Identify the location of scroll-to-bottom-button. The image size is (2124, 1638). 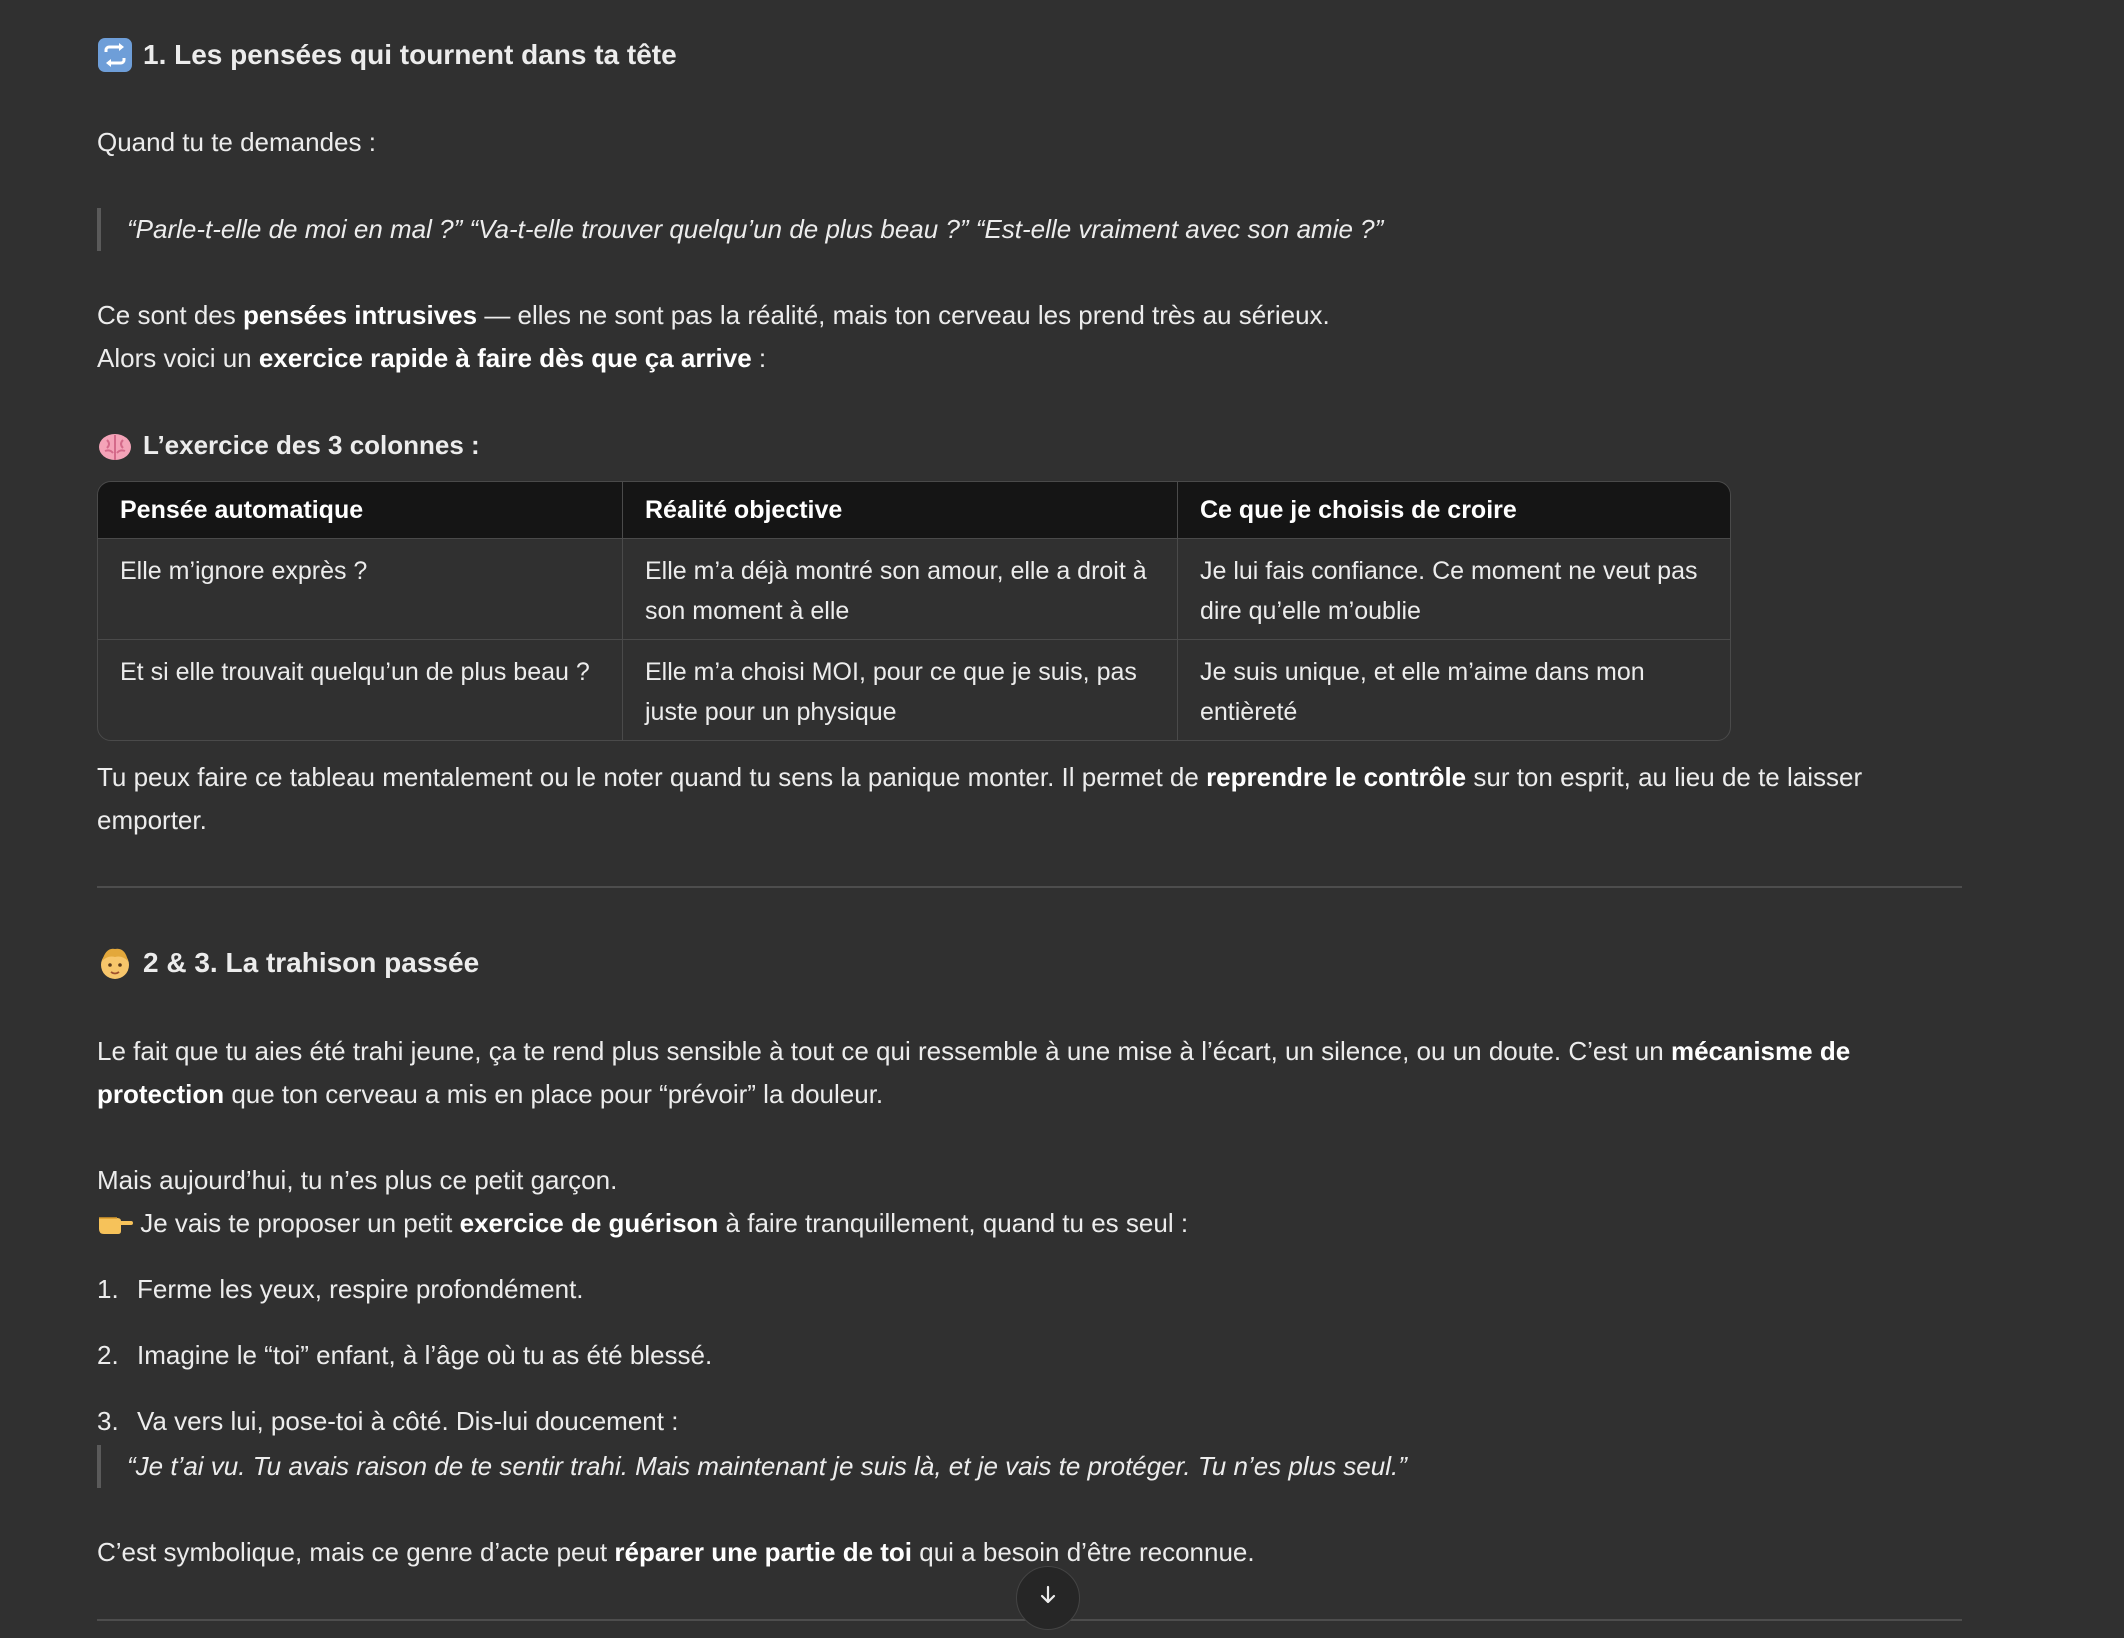
(1048, 1598).